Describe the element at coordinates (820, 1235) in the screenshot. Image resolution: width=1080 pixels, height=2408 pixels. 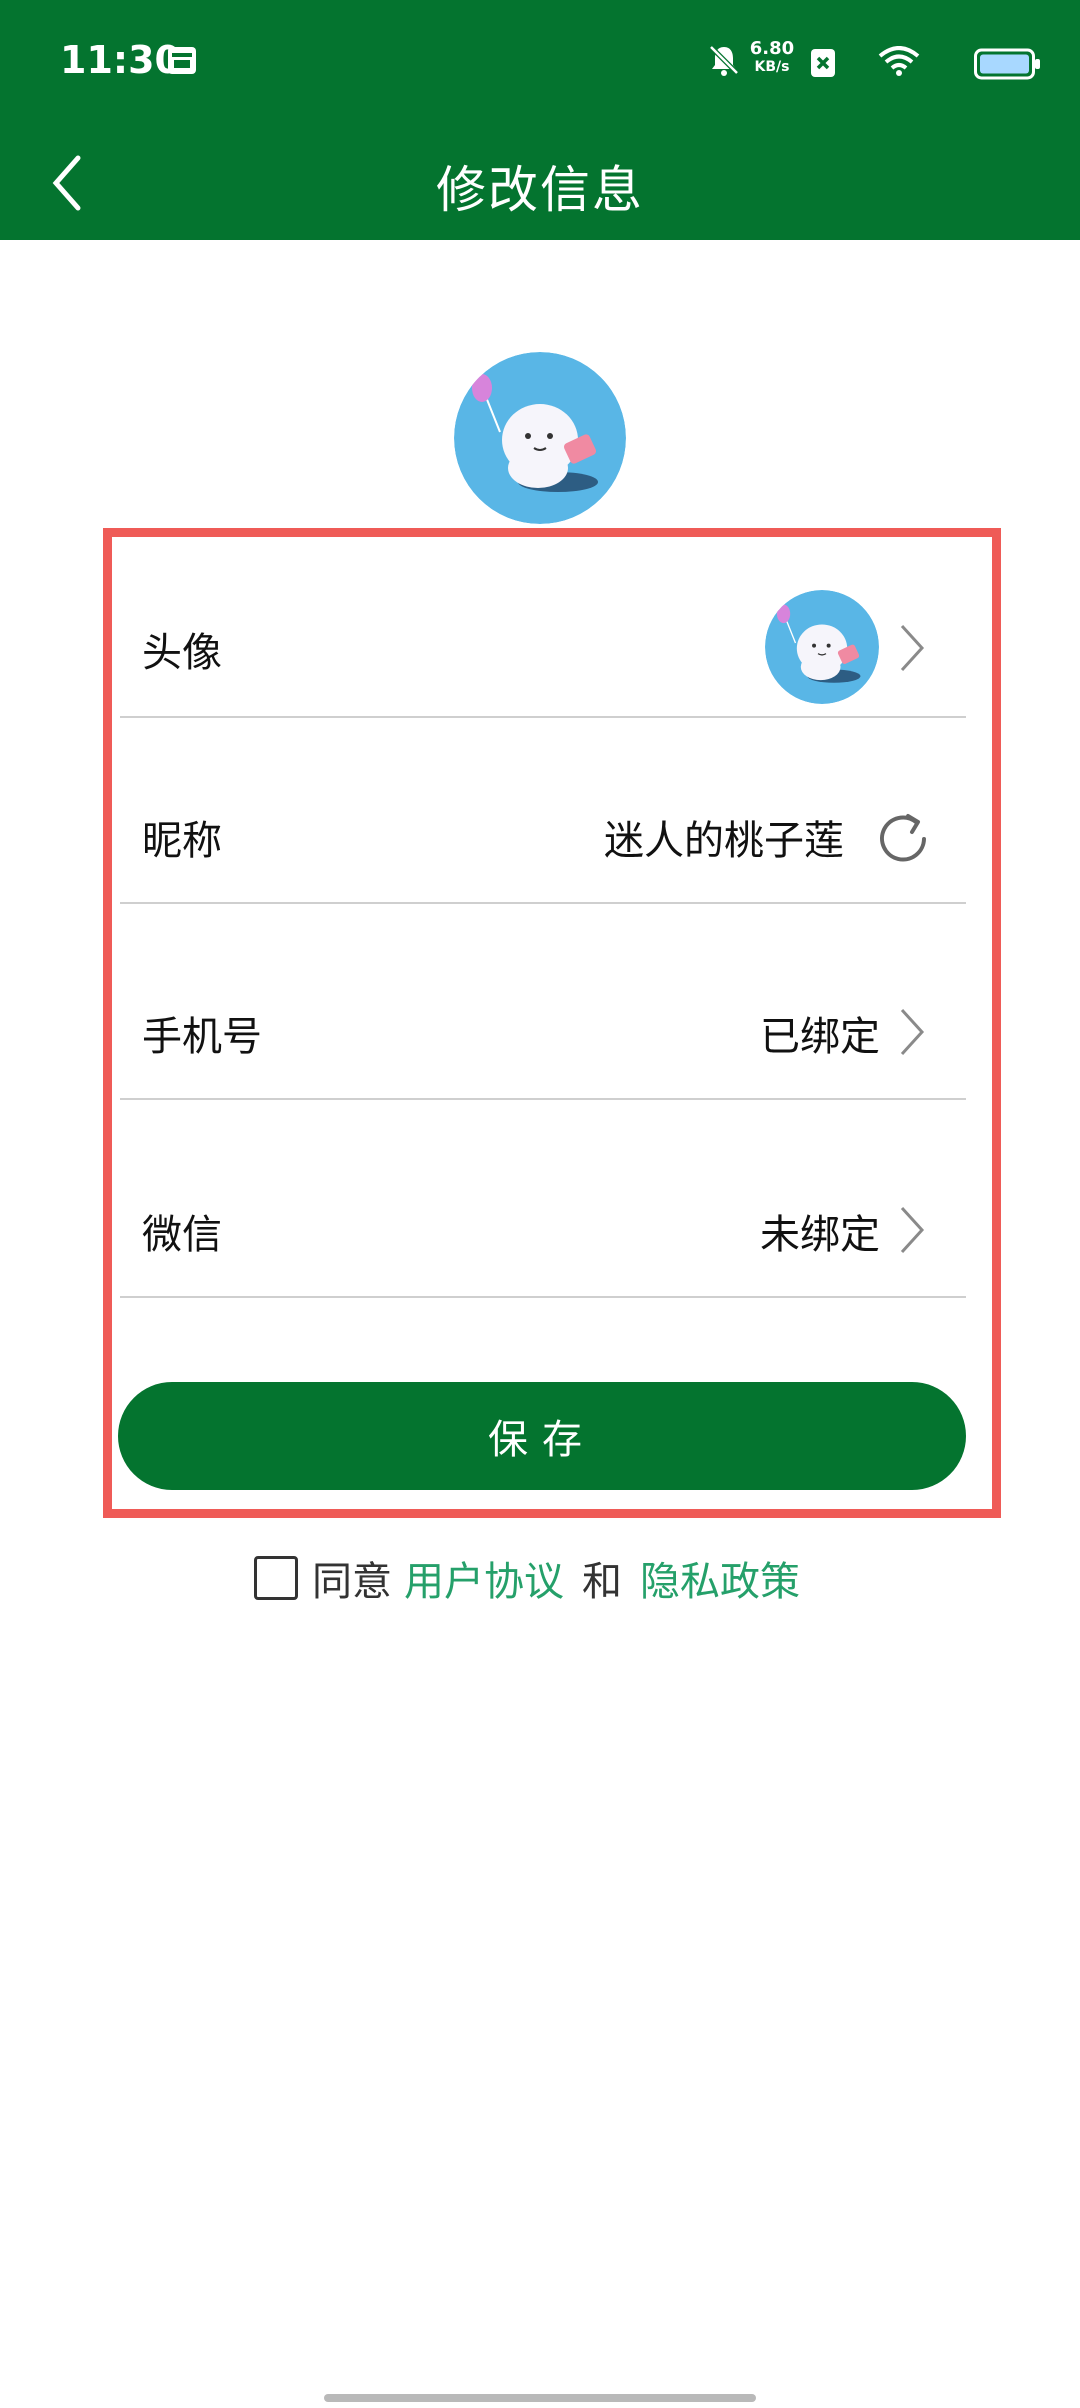
I see `wechat-value: 未绑定` at that location.